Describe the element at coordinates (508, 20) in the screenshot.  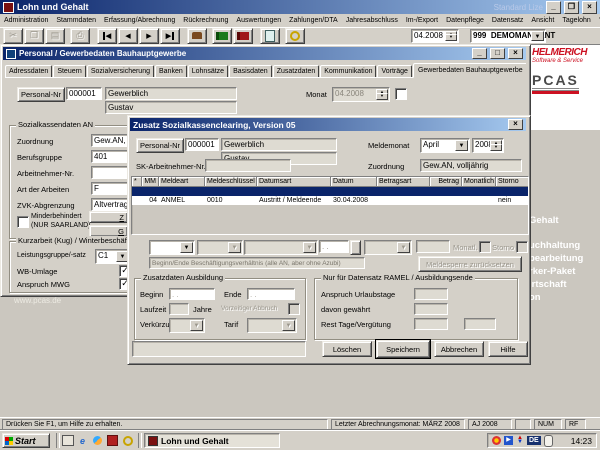
I see `menu-item: Datensatz` at that location.